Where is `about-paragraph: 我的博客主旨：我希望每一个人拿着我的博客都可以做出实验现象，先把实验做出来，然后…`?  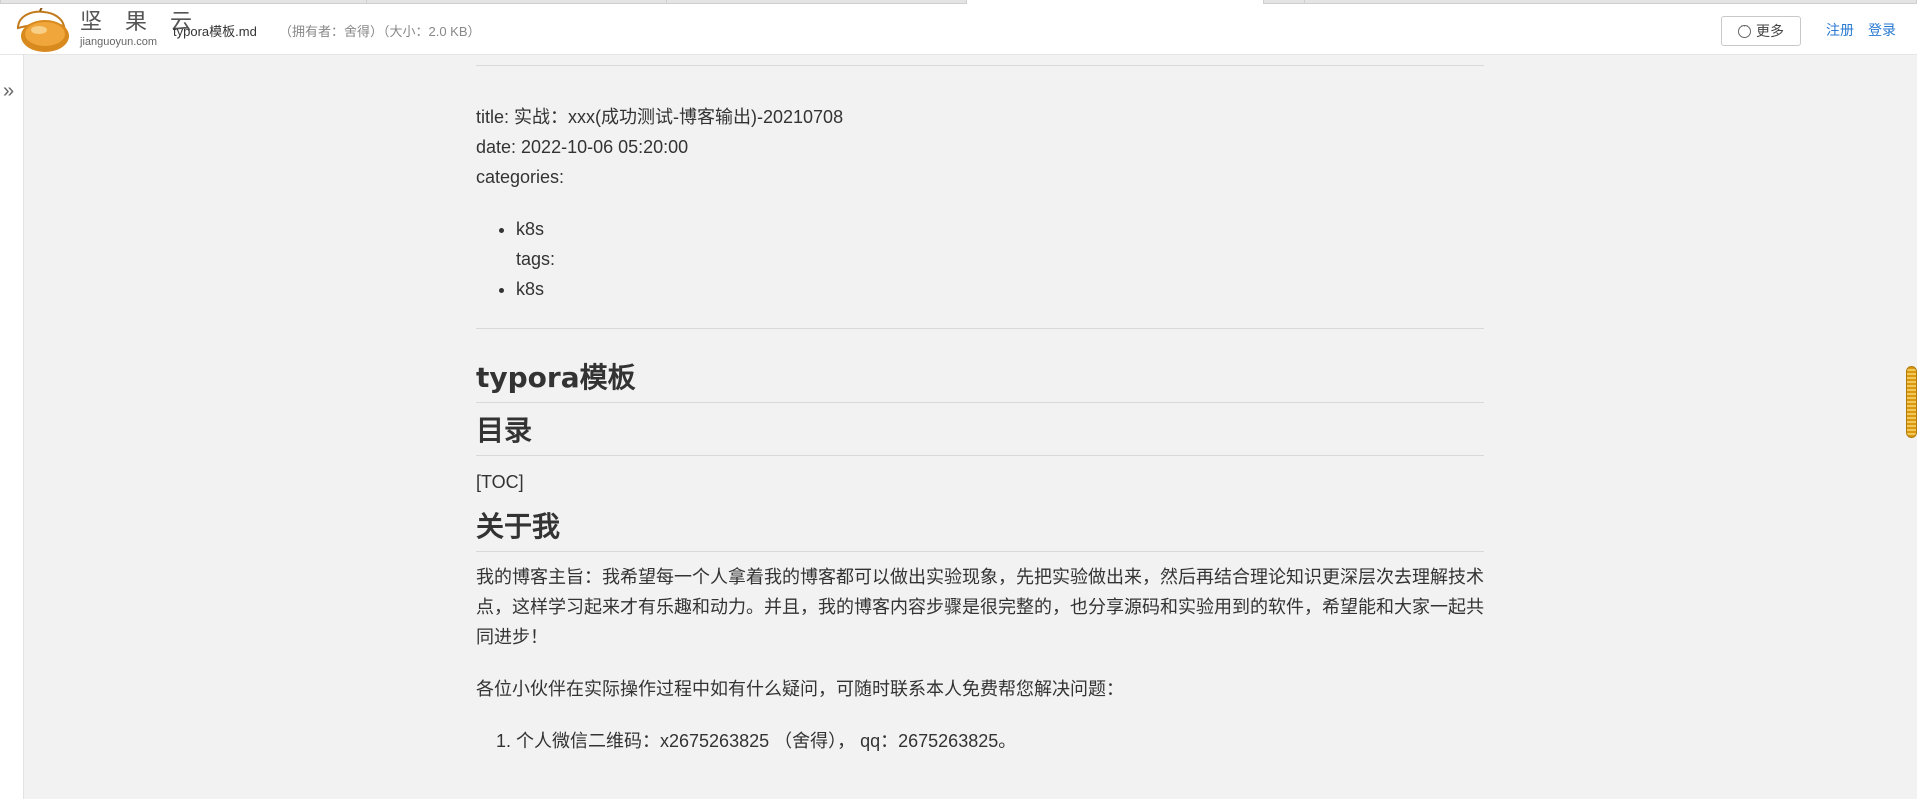
about-paragraph: 我的博客主旨：我希望每一个人拿着我的博客都可以做出实验现象，先把实验做出来，然后… is located at coordinates (980, 607).